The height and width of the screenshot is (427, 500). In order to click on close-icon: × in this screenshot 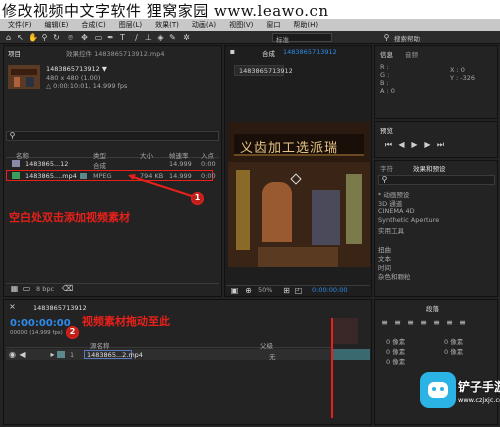, I will do `click(12, 306)`.